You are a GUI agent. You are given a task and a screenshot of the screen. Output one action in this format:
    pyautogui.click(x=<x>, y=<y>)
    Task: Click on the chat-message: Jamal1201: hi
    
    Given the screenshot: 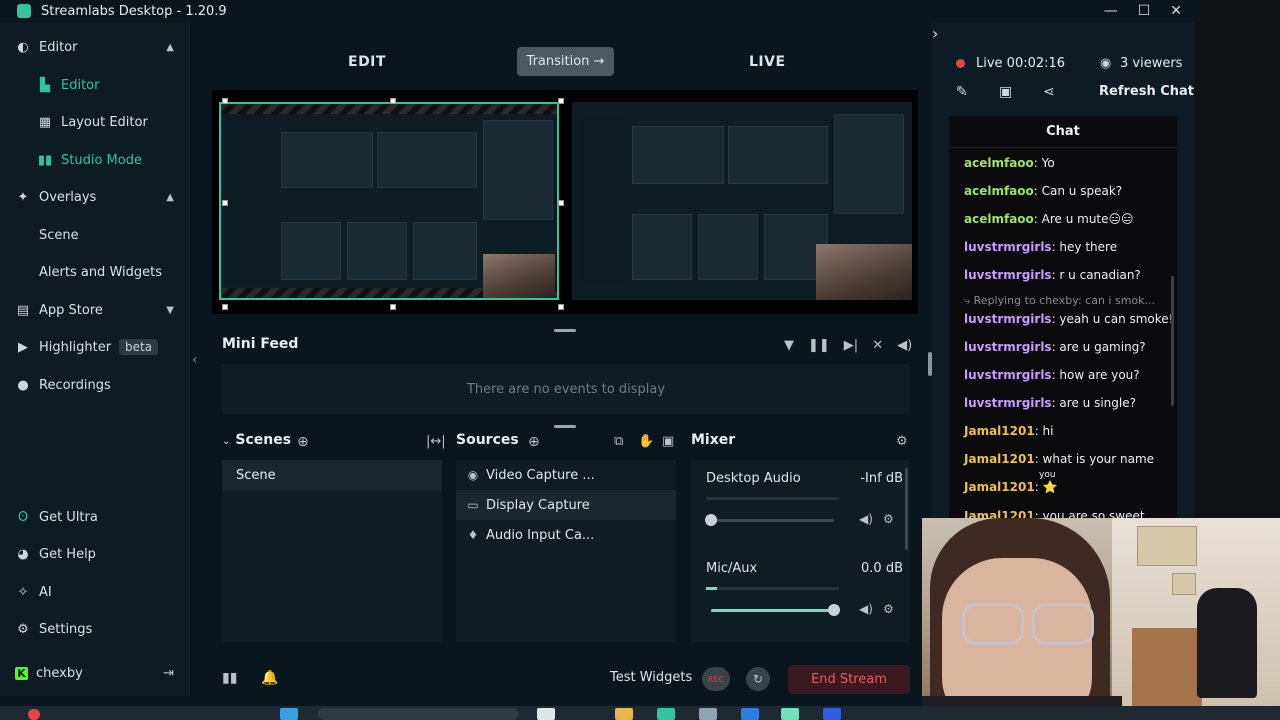 What is the action you would take?
    pyautogui.click(x=1008, y=431)
    